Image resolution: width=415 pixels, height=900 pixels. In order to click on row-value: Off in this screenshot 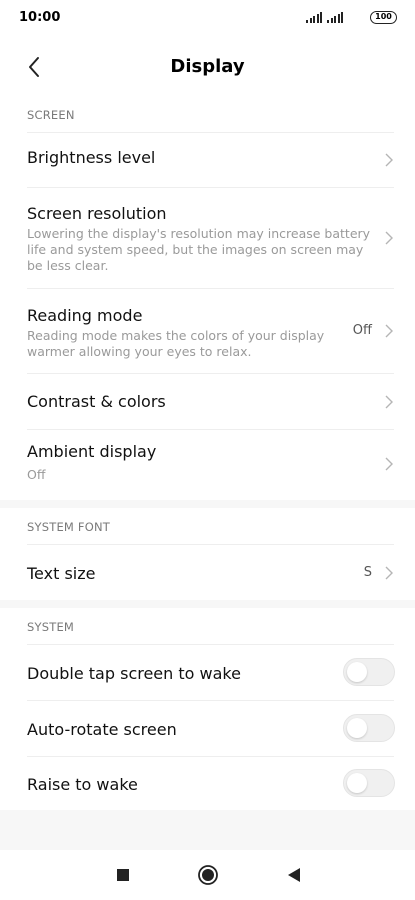, I will do `click(362, 330)`.